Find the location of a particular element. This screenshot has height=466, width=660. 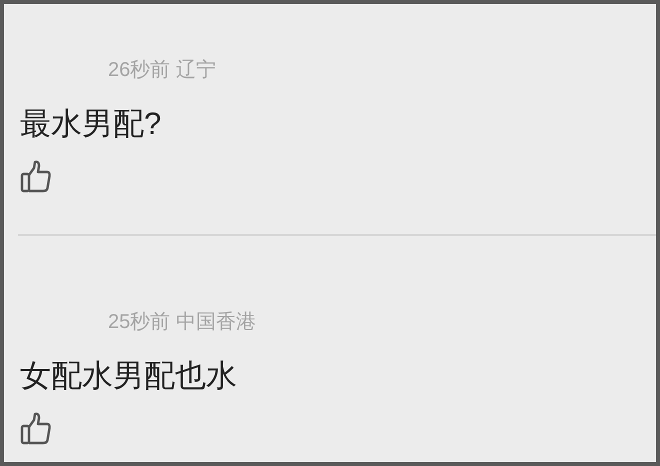

comment-meta: 25秒前 中国香港 is located at coordinates (182, 322).